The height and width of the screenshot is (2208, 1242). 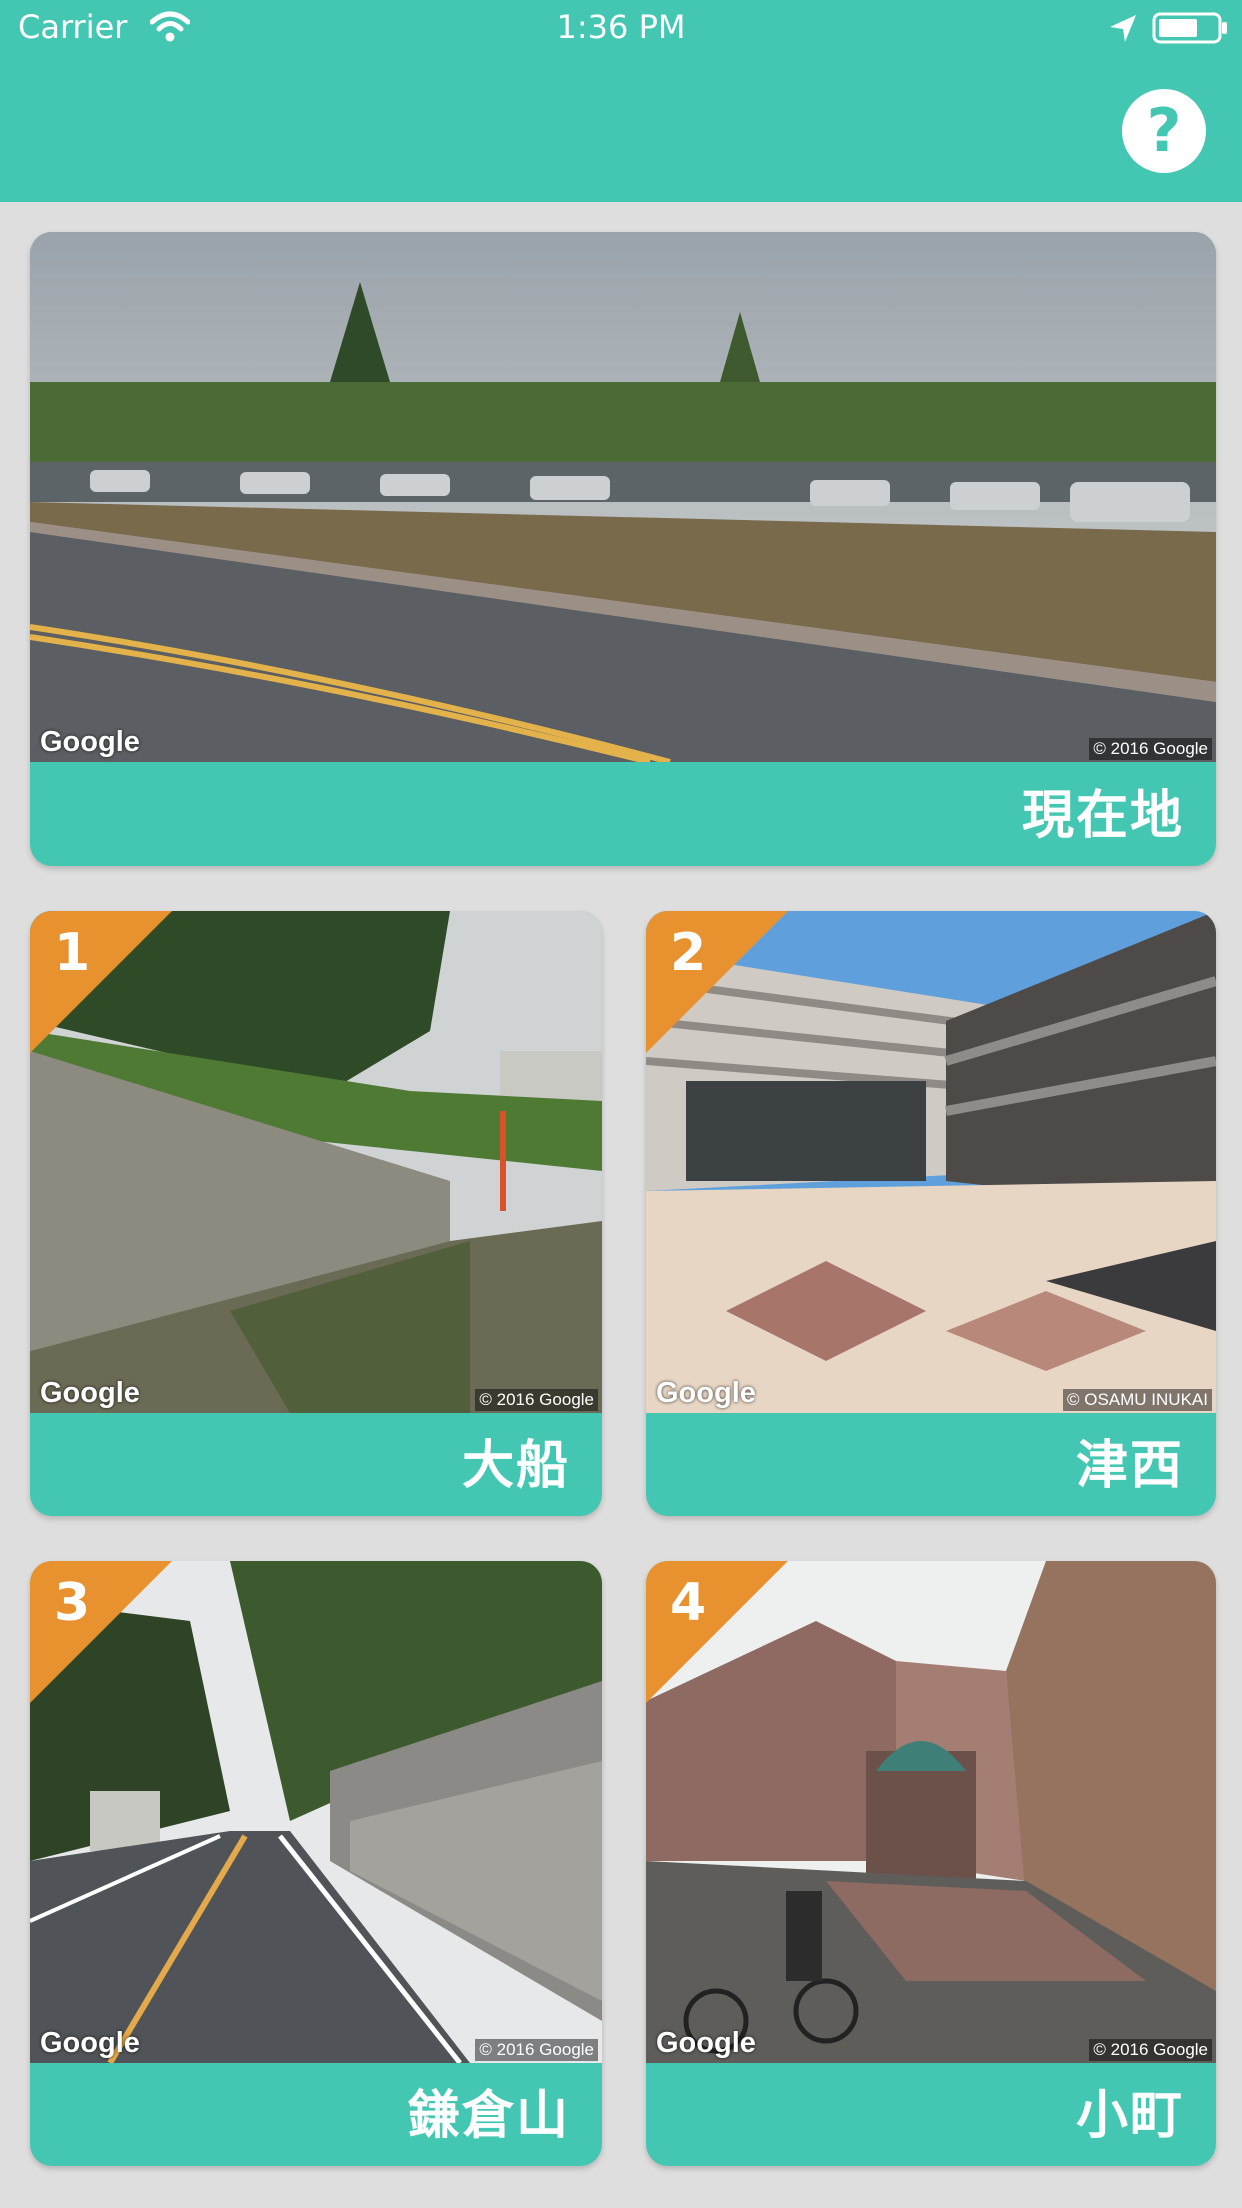 What do you see at coordinates (931, 1863) in the screenshot?
I see `spot-card-4: Google © 2016 Google 4 小町` at bounding box center [931, 1863].